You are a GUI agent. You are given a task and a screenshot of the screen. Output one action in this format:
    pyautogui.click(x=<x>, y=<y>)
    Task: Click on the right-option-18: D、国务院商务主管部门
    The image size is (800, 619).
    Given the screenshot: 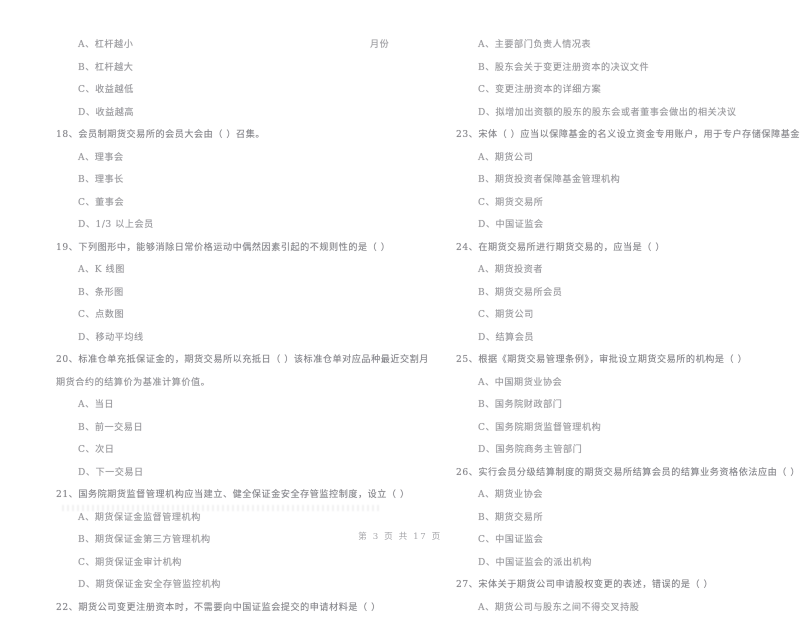 What is the action you would take?
    pyautogui.click(x=624, y=450)
    